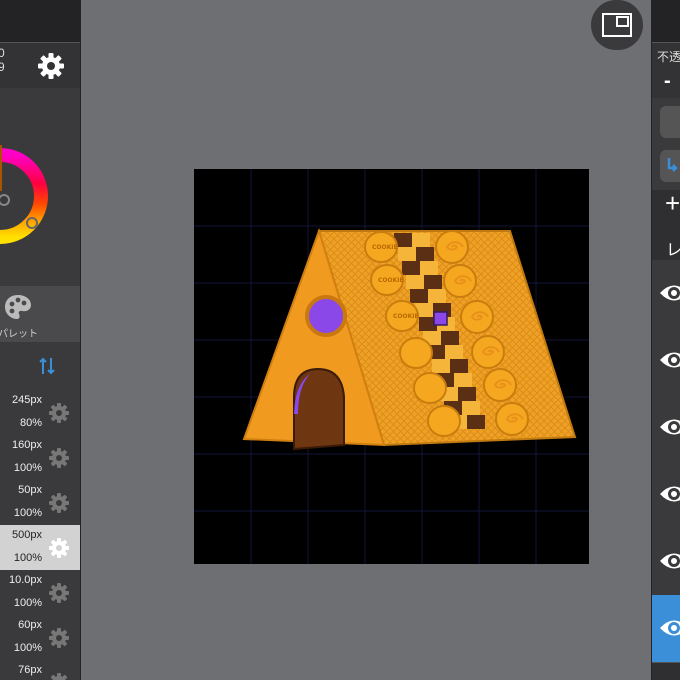  What do you see at coordinates (666, 144) in the screenshot?
I see `layer-mode-buttons` at bounding box center [666, 144].